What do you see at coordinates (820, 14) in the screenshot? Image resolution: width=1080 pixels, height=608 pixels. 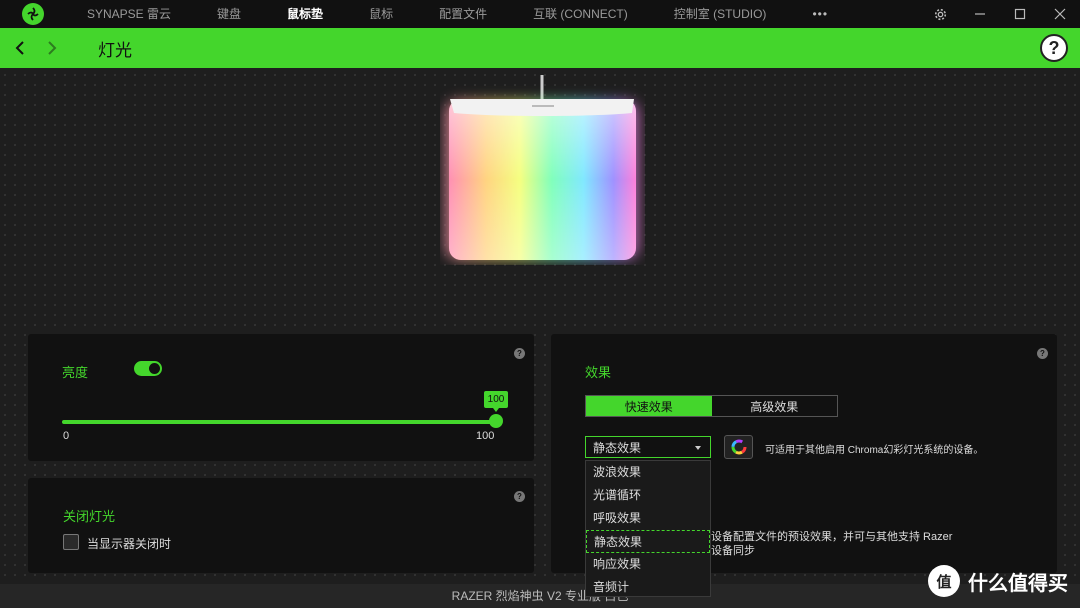 I see `nav-more-button: •••` at bounding box center [820, 14].